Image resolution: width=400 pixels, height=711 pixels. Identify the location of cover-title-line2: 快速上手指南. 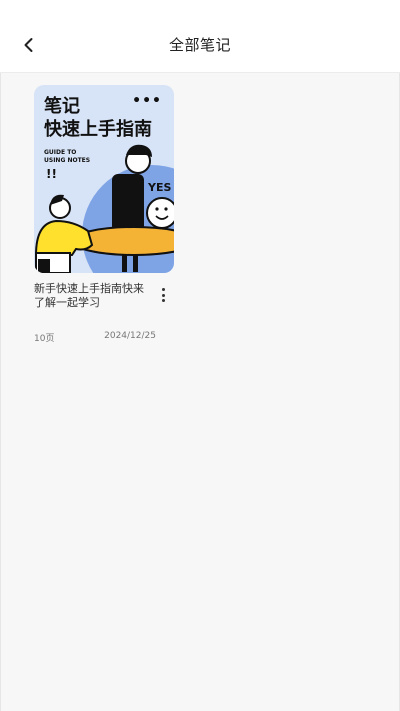
(98, 129).